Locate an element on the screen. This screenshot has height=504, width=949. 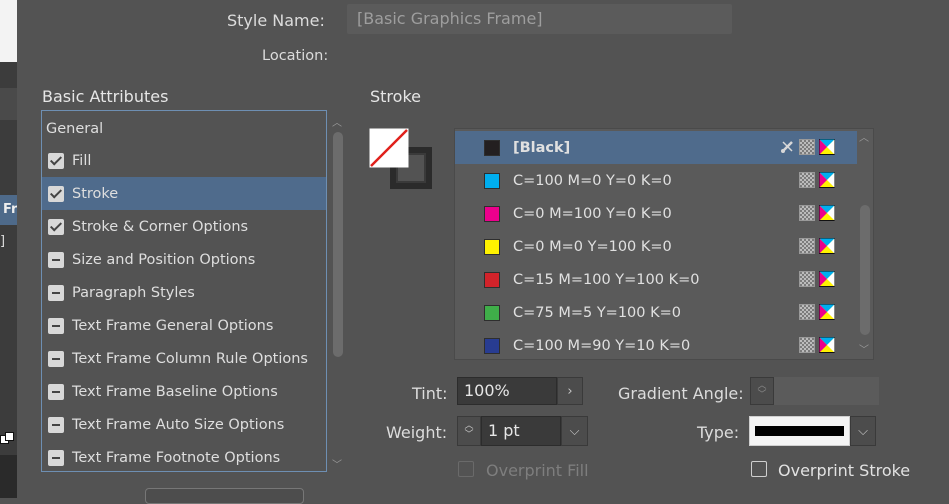
attr-tf-column-rule-checkbox is located at coordinates (56, 358).